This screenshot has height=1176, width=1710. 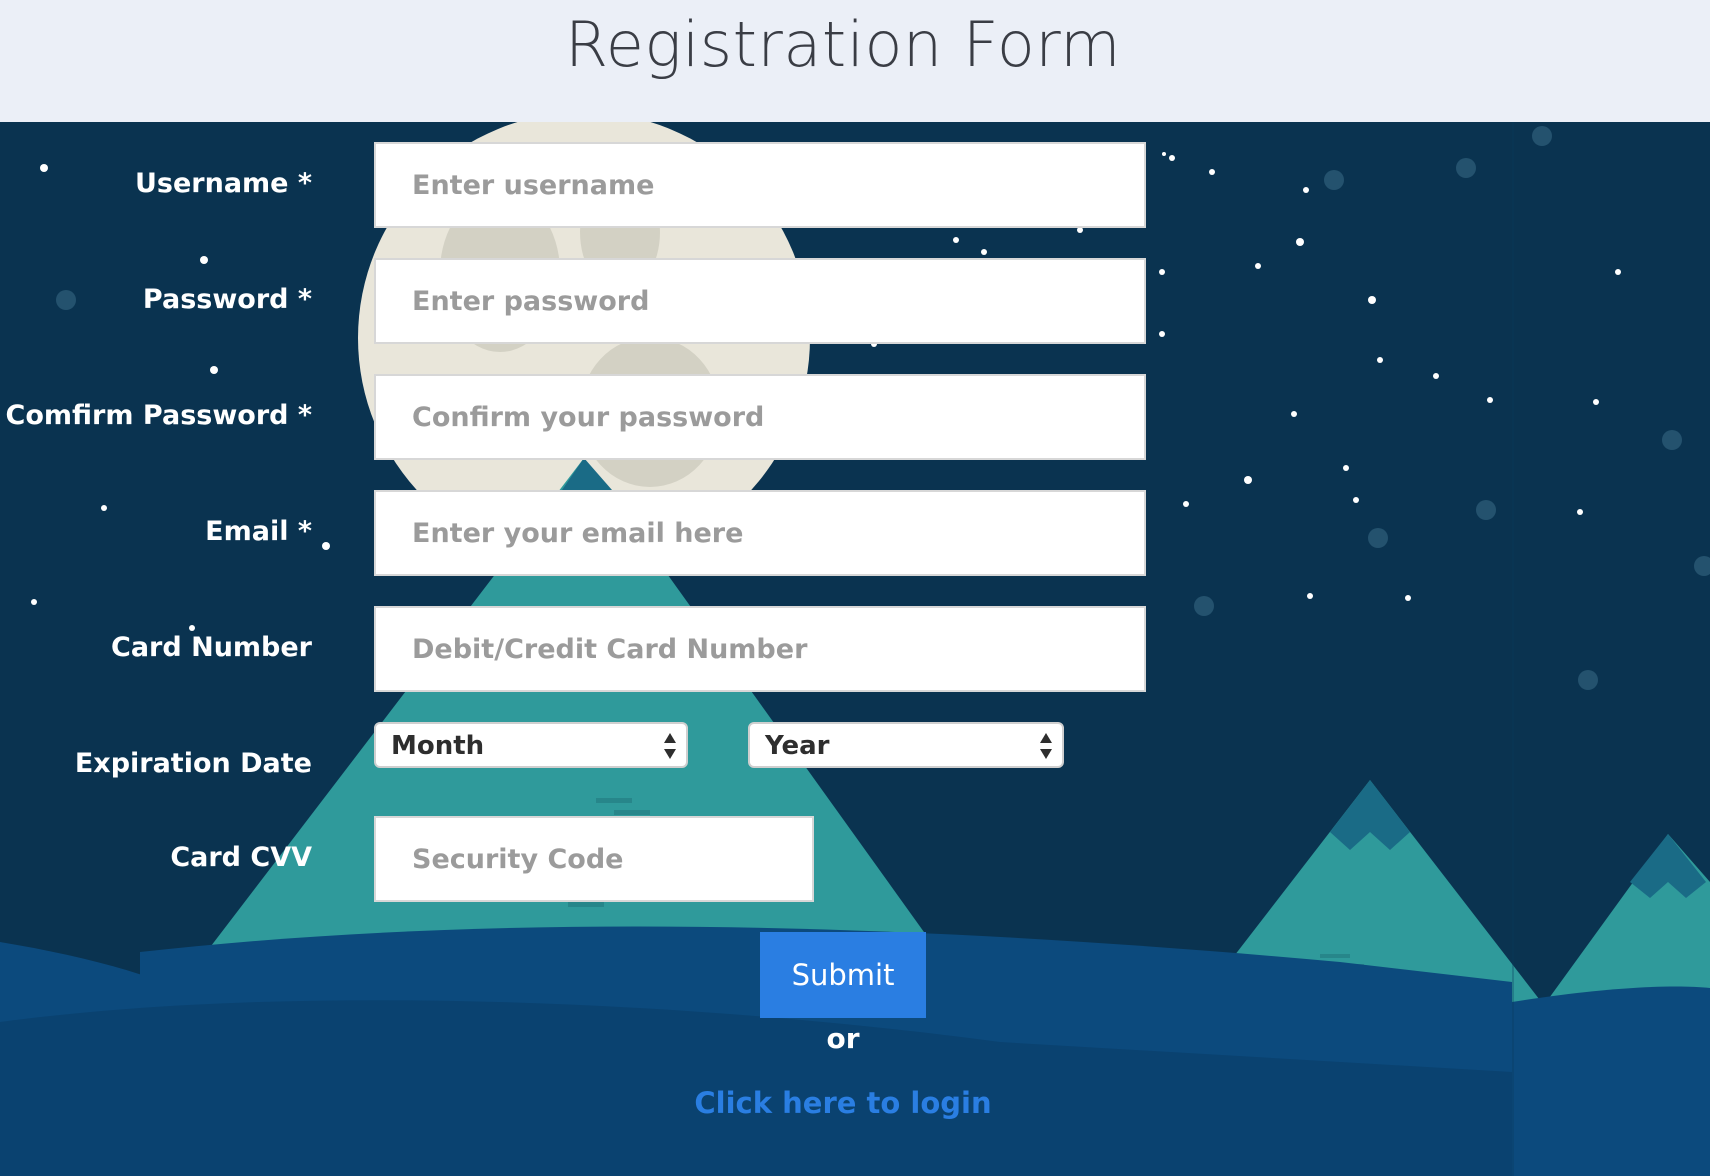 What do you see at coordinates (158, 415) in the screenshot?
I see `confirm-password-label: Comfirm Password *` at bounding box center [158, 415].